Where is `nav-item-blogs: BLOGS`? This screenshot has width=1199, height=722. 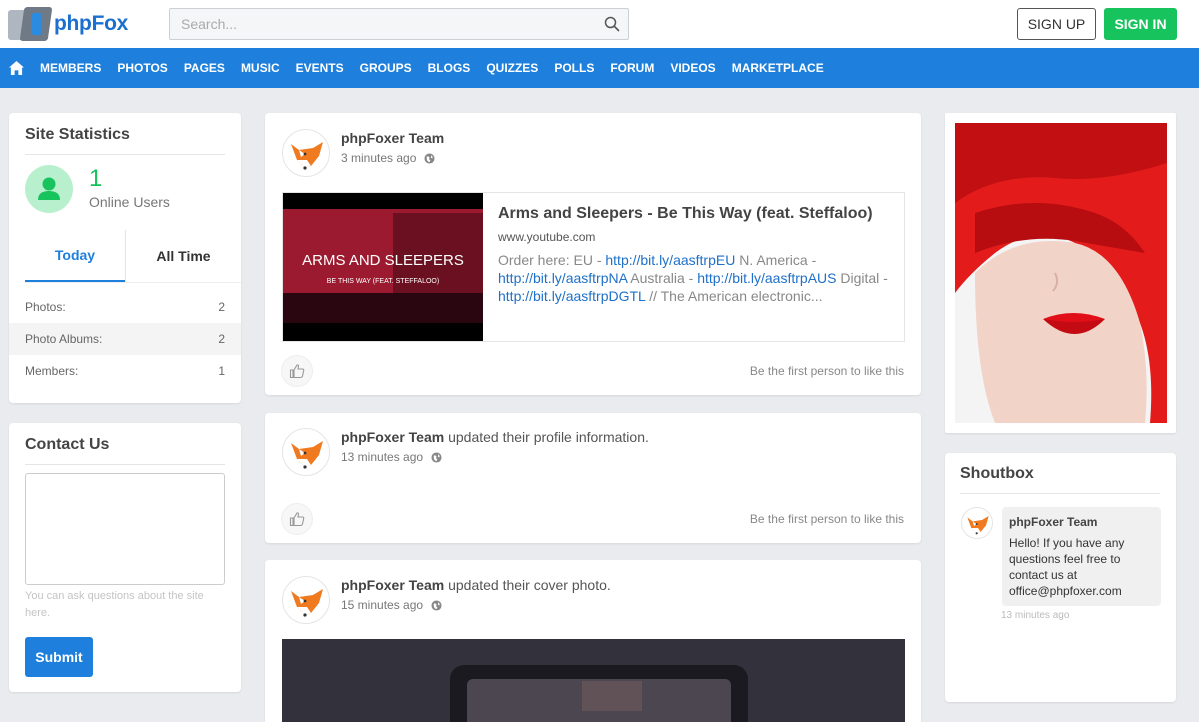 nav-item-blogs: BLOGS is located at coordinates (449, 68).